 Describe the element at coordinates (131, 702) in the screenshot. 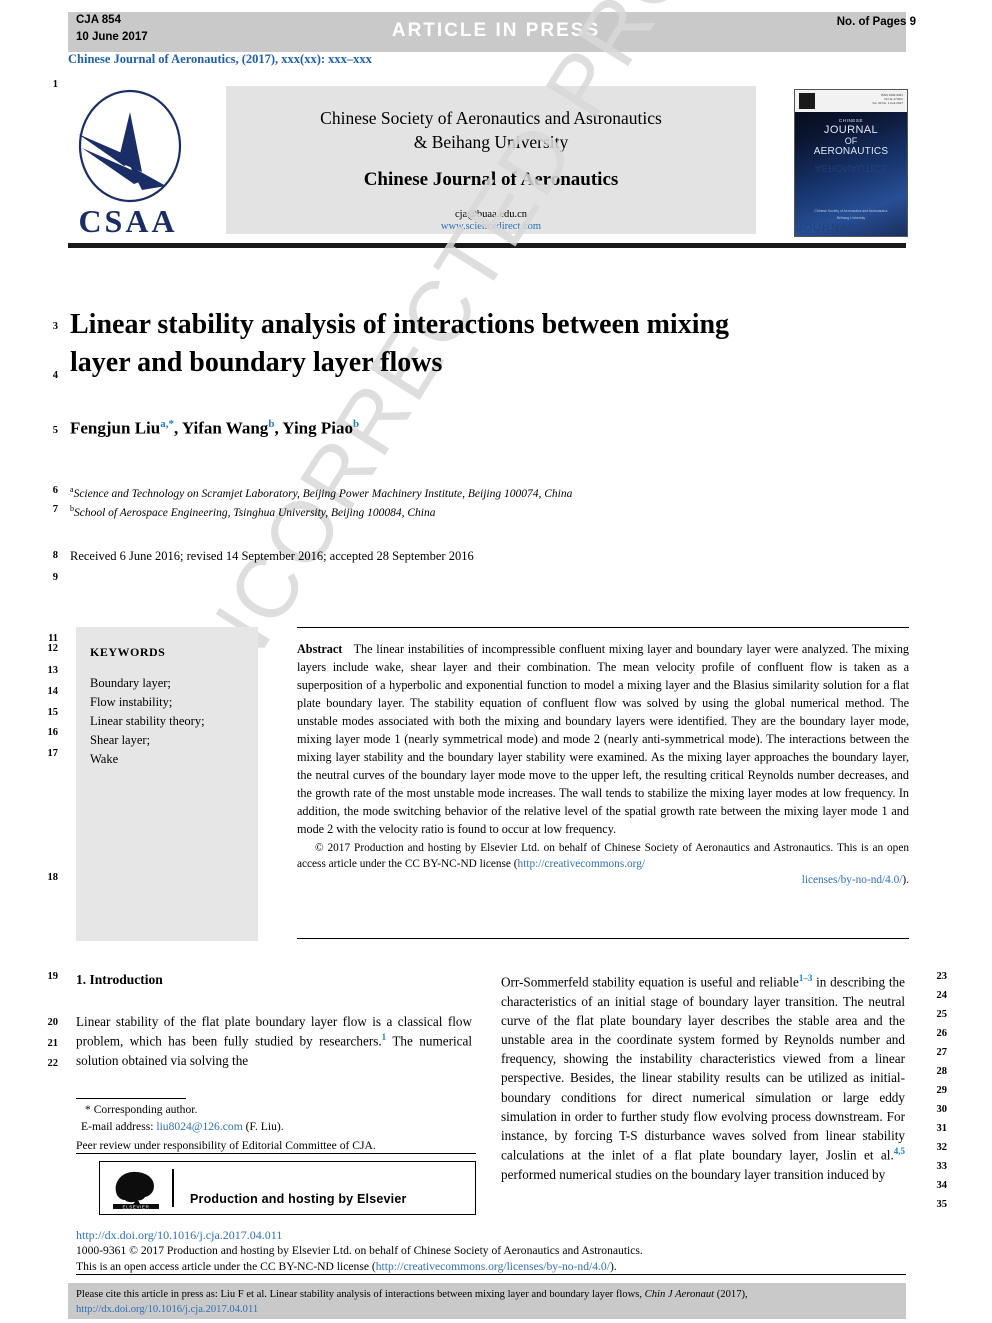

I see `keyword-item: Flow instability;` at that location.